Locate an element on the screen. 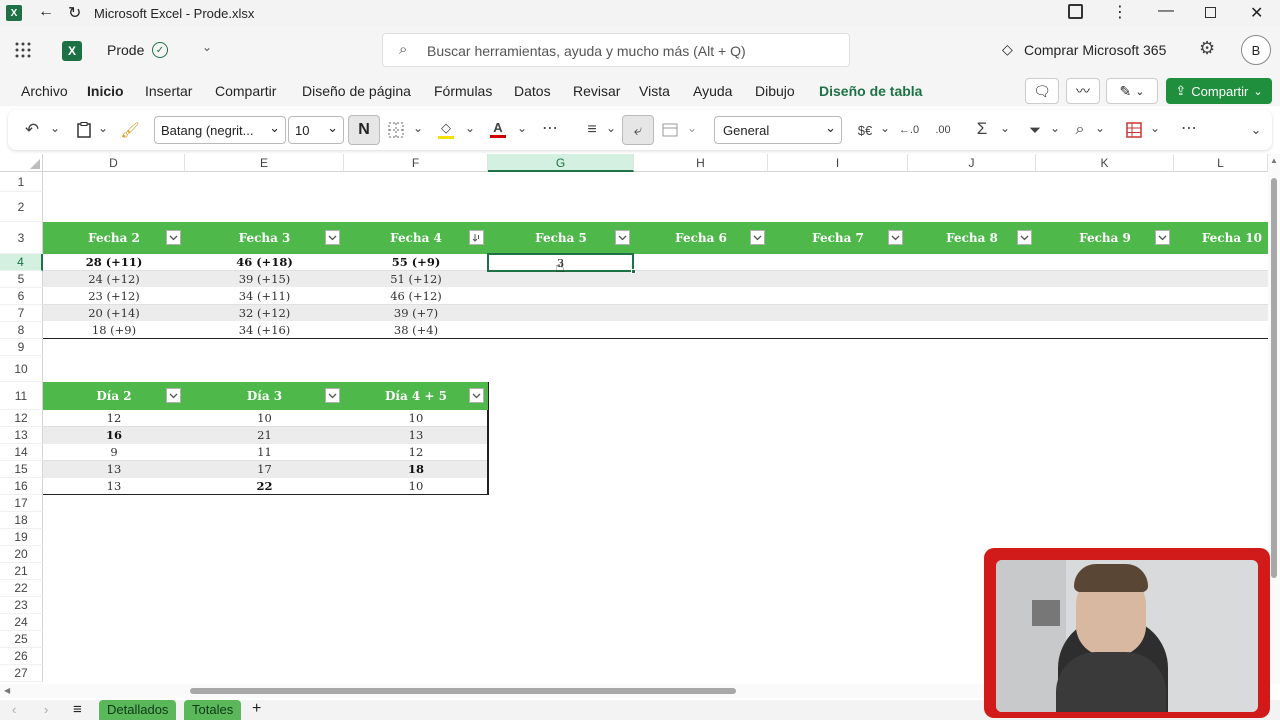  table-cell: 51 (+12) is located at coordinates (416, 279).